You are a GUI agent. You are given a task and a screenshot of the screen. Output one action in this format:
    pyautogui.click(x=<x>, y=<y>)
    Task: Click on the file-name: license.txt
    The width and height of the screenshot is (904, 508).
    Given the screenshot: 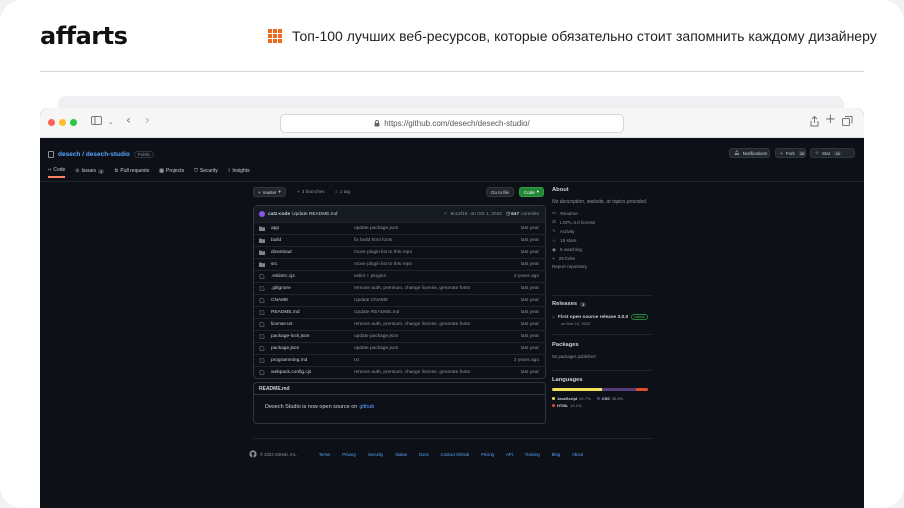 What is the action you would take?
    pyautogui.click(x=281, y=324)
    